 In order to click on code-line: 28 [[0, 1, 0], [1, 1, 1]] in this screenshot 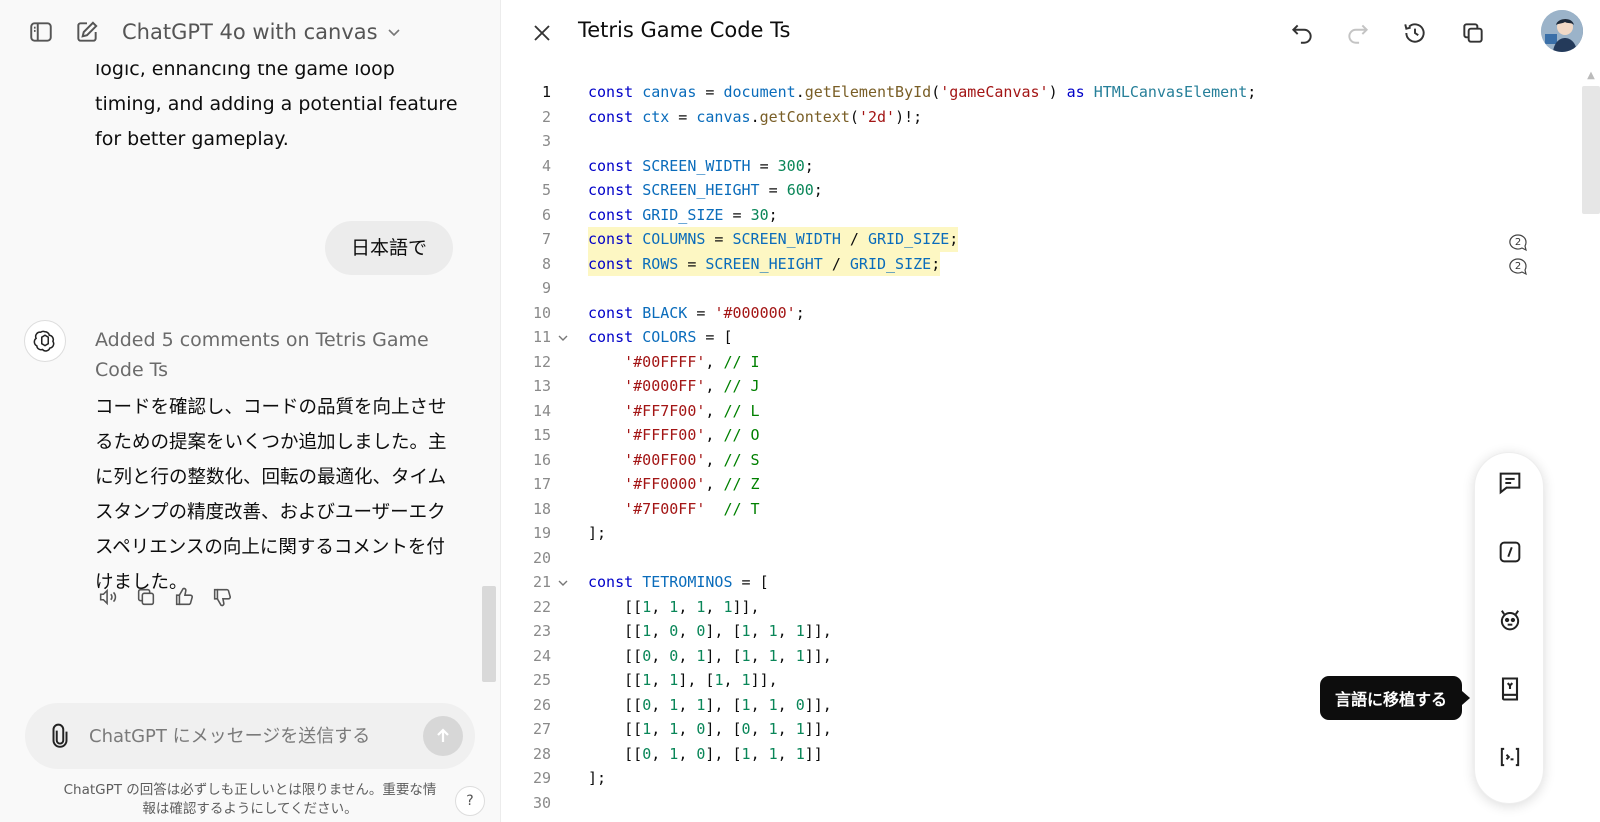, I will do `click(1031, 754)`.